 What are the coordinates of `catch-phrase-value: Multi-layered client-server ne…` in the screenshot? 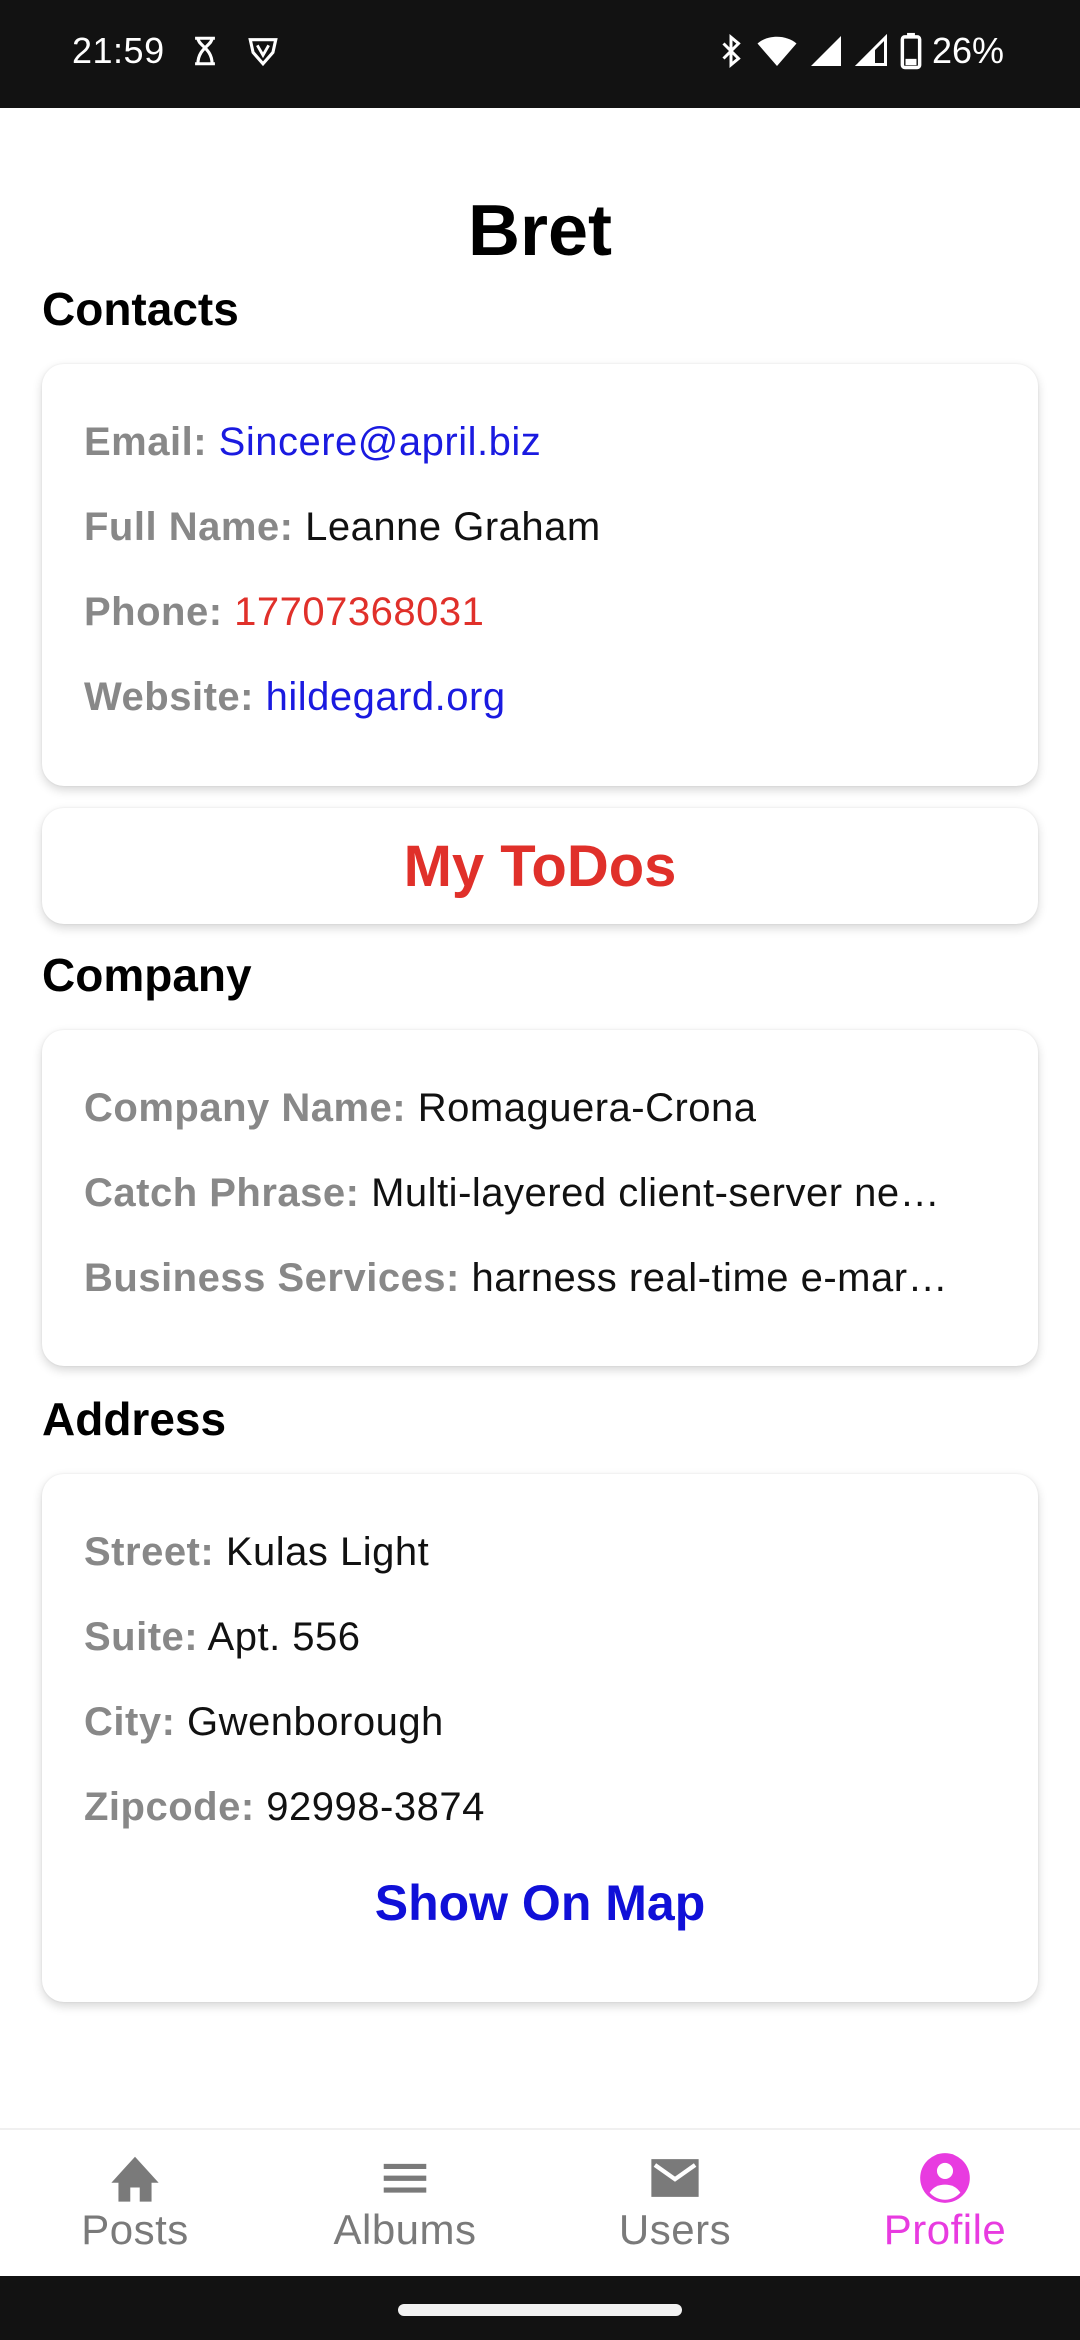 It's located at (656, 1193).